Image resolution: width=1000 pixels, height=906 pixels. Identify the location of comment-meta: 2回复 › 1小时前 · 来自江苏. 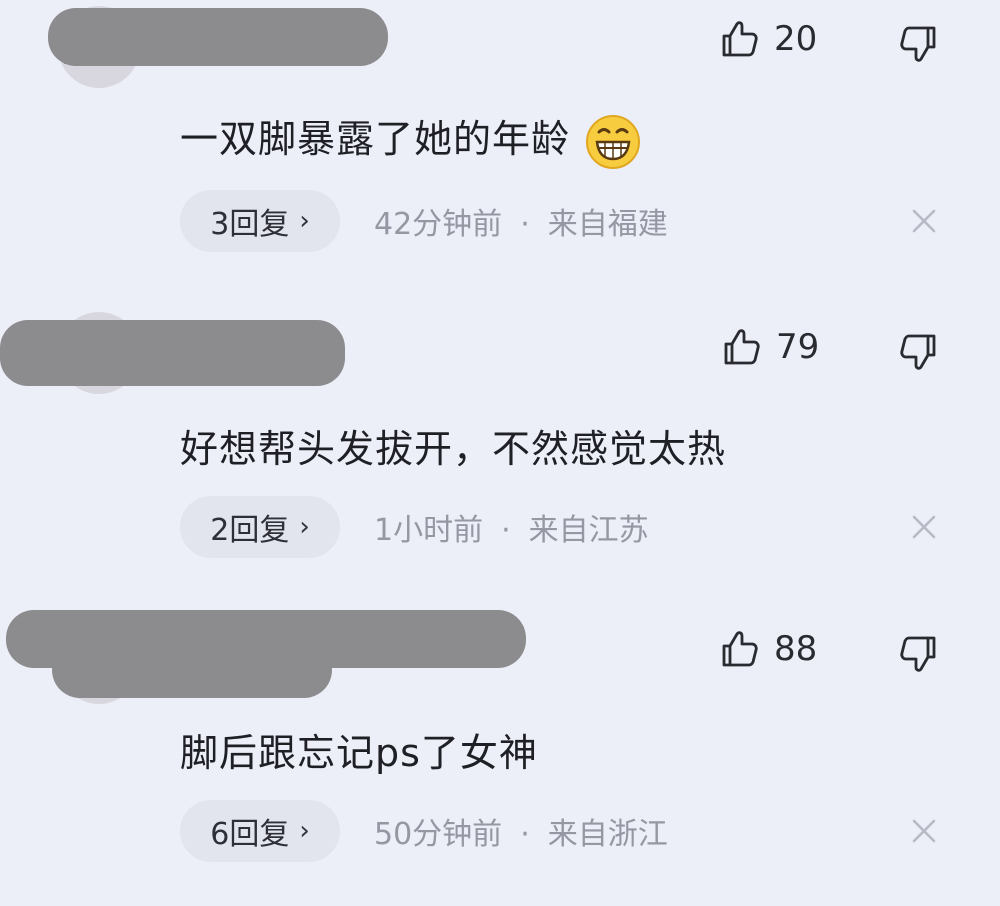
(414, 527).